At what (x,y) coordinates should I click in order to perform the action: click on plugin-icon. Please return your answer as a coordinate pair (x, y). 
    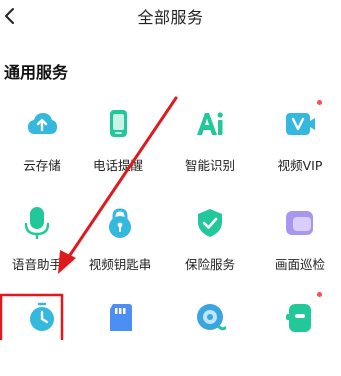
    Looking at the image, I should click on (298, 318).